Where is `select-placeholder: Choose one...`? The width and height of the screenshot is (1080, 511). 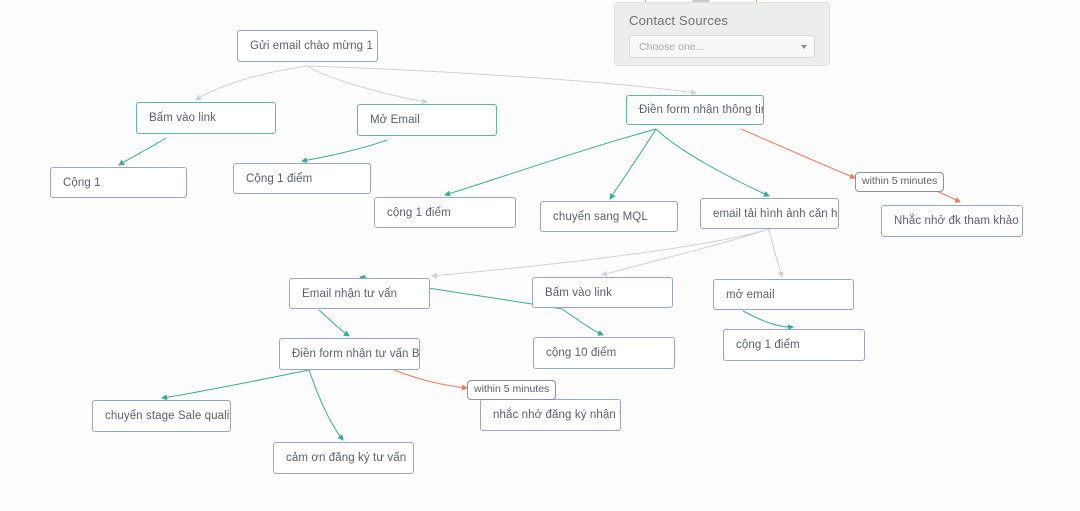 select-placeholder: Choose one... is located at coordinates (672, 46).